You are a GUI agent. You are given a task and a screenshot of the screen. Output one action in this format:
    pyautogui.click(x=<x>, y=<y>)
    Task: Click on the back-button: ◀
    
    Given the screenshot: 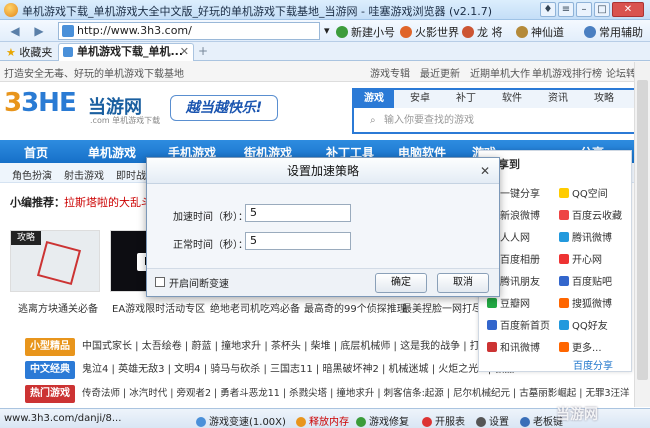 What is the action you would take?
    pyautogui.click(x=15, y=31)
    